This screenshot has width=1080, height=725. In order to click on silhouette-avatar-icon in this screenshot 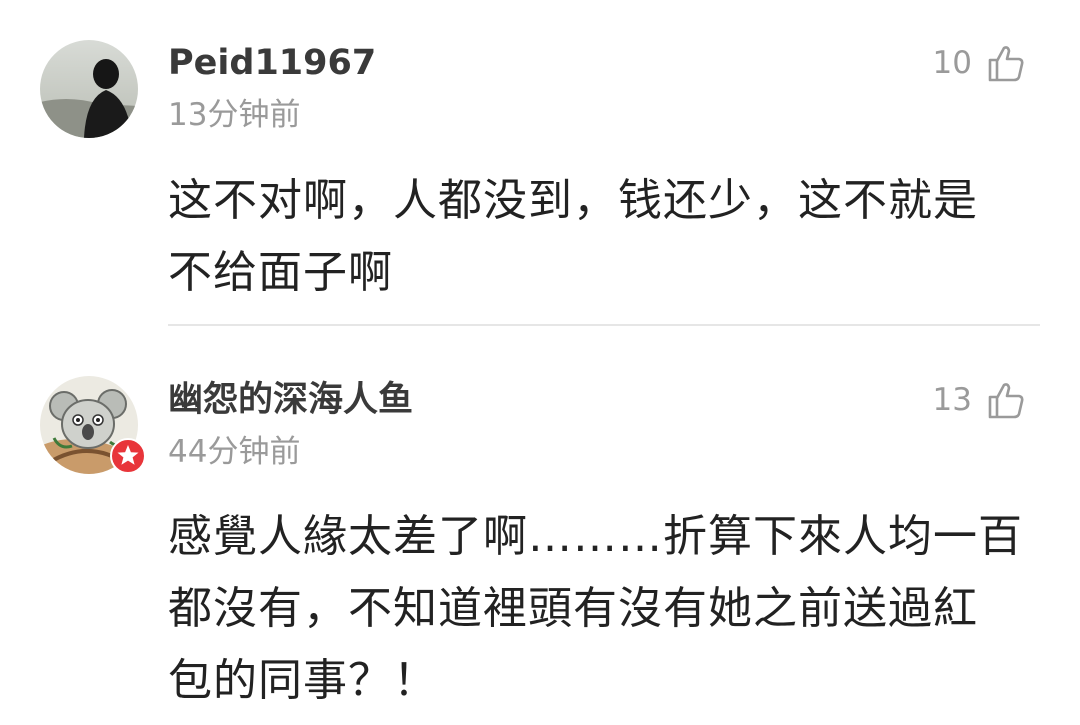, I will do `click(89, 89)`.